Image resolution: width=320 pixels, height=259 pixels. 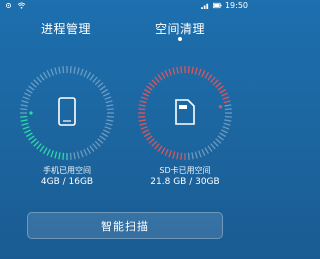 What do you see at coordinates (217, 5) in the screenshot?
I see `battery-icon` at bounding box center [217, 5].